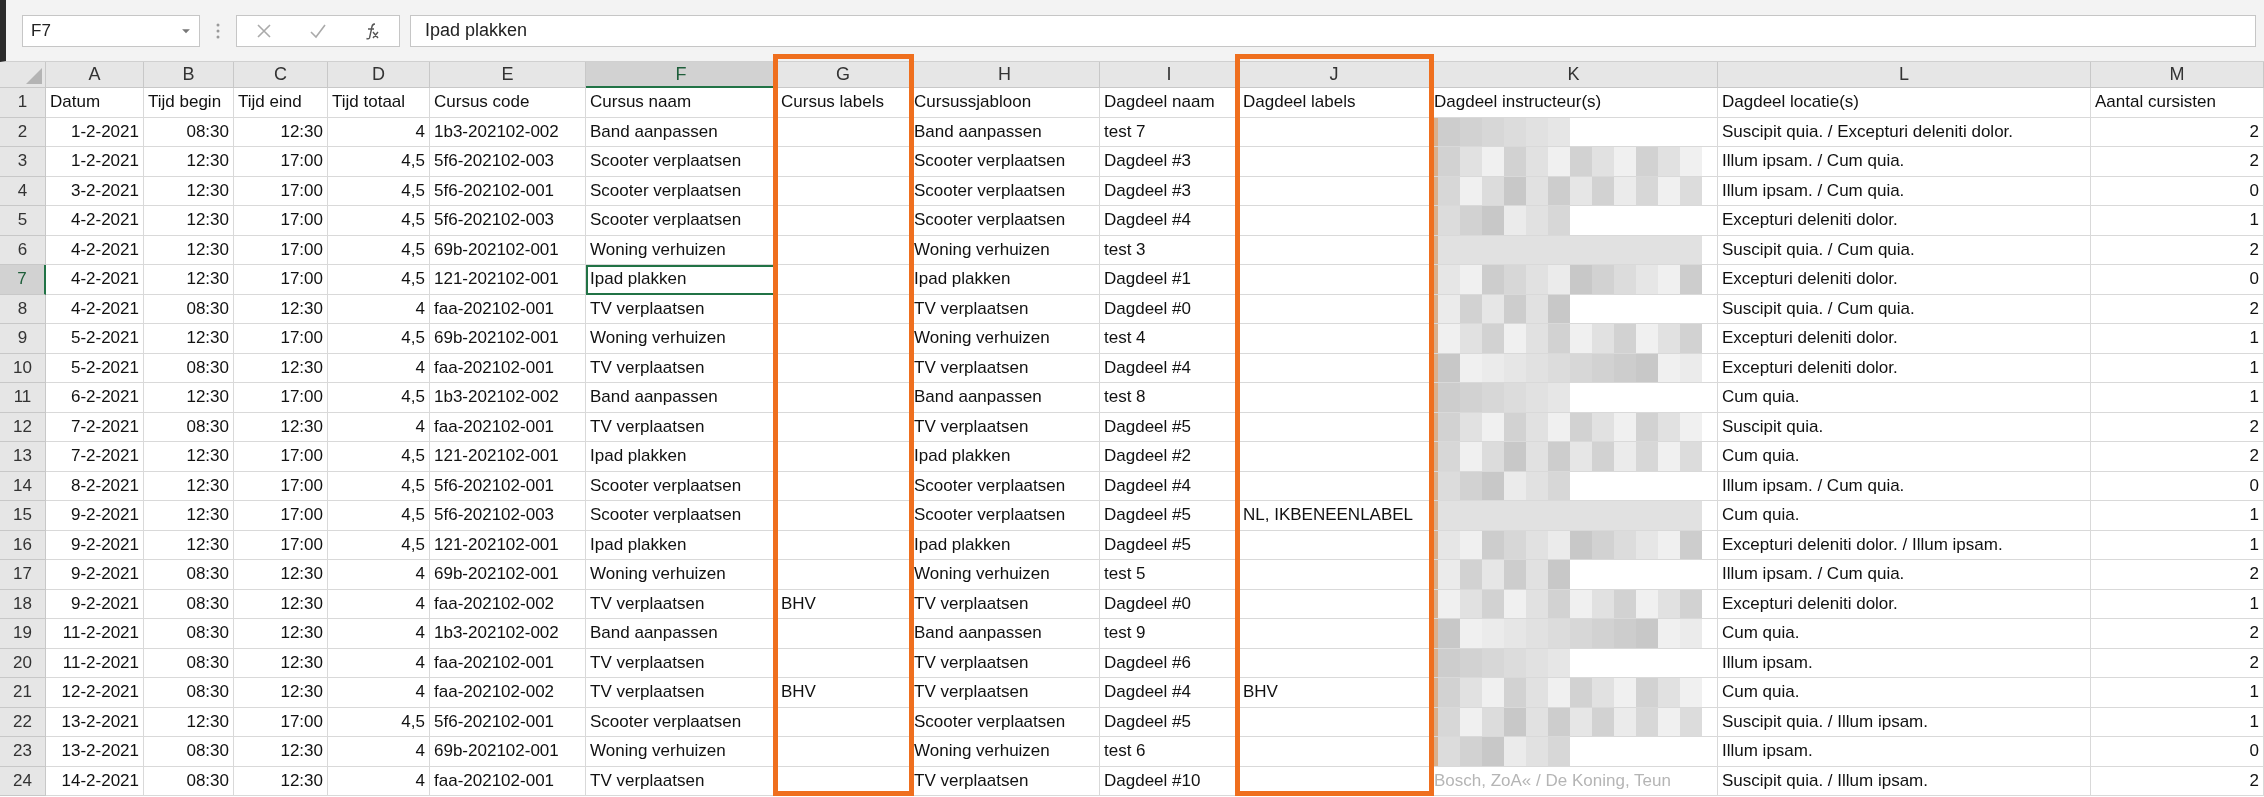 The width and height of the screenshot is (2264, 797). I want to click on row-header: 12, so click(23, 427).